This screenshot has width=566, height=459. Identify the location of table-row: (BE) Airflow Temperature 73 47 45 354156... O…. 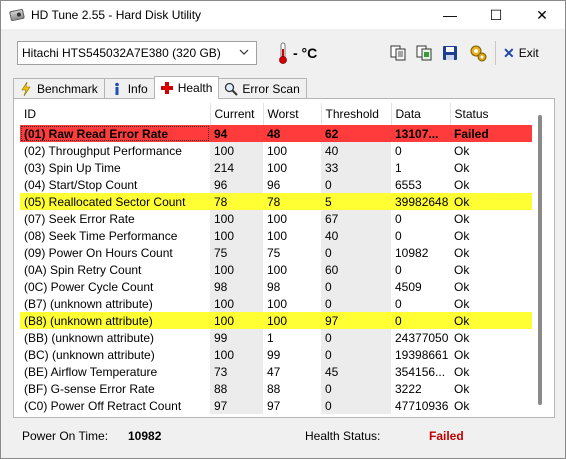
(276, 371).